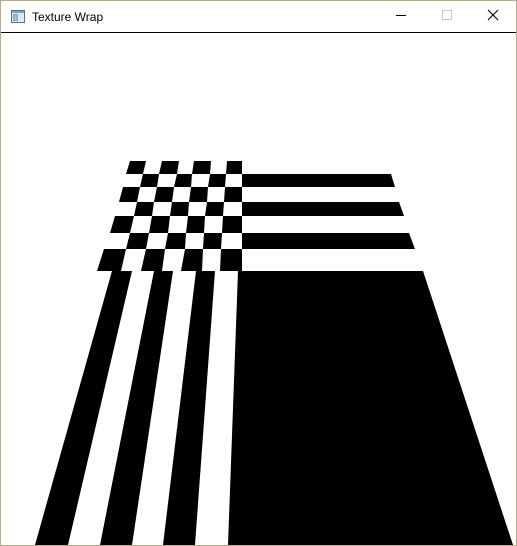  What do you see at coordinates (183, 180) in the screenshot?
I see `check-r1-c3` at bounding box center [183, 180].